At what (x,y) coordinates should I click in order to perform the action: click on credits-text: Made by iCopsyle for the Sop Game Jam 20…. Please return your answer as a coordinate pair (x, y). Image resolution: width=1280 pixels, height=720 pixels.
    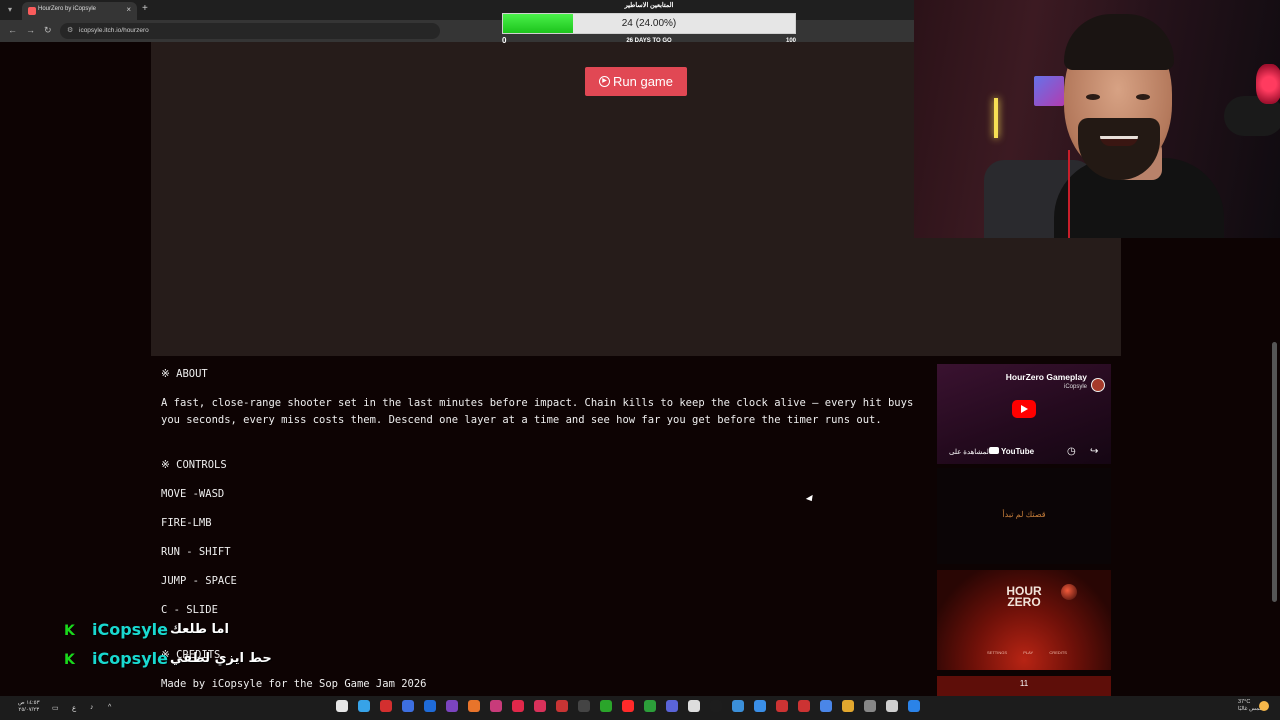
    Looking at the image, I should click on (294, 684).